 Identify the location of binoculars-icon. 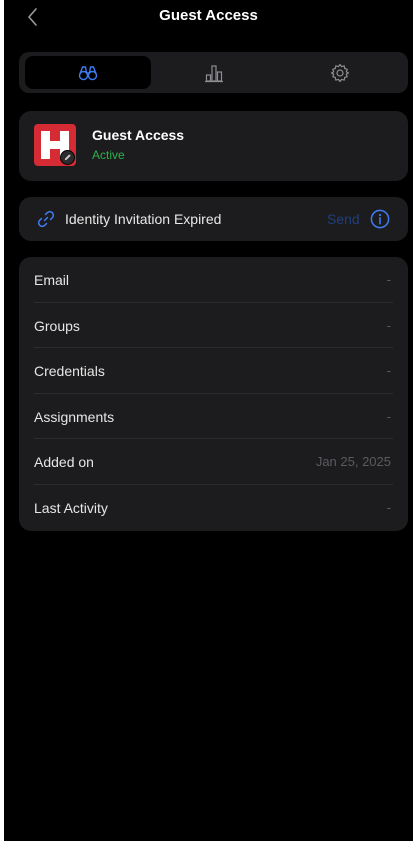
(88, 72).